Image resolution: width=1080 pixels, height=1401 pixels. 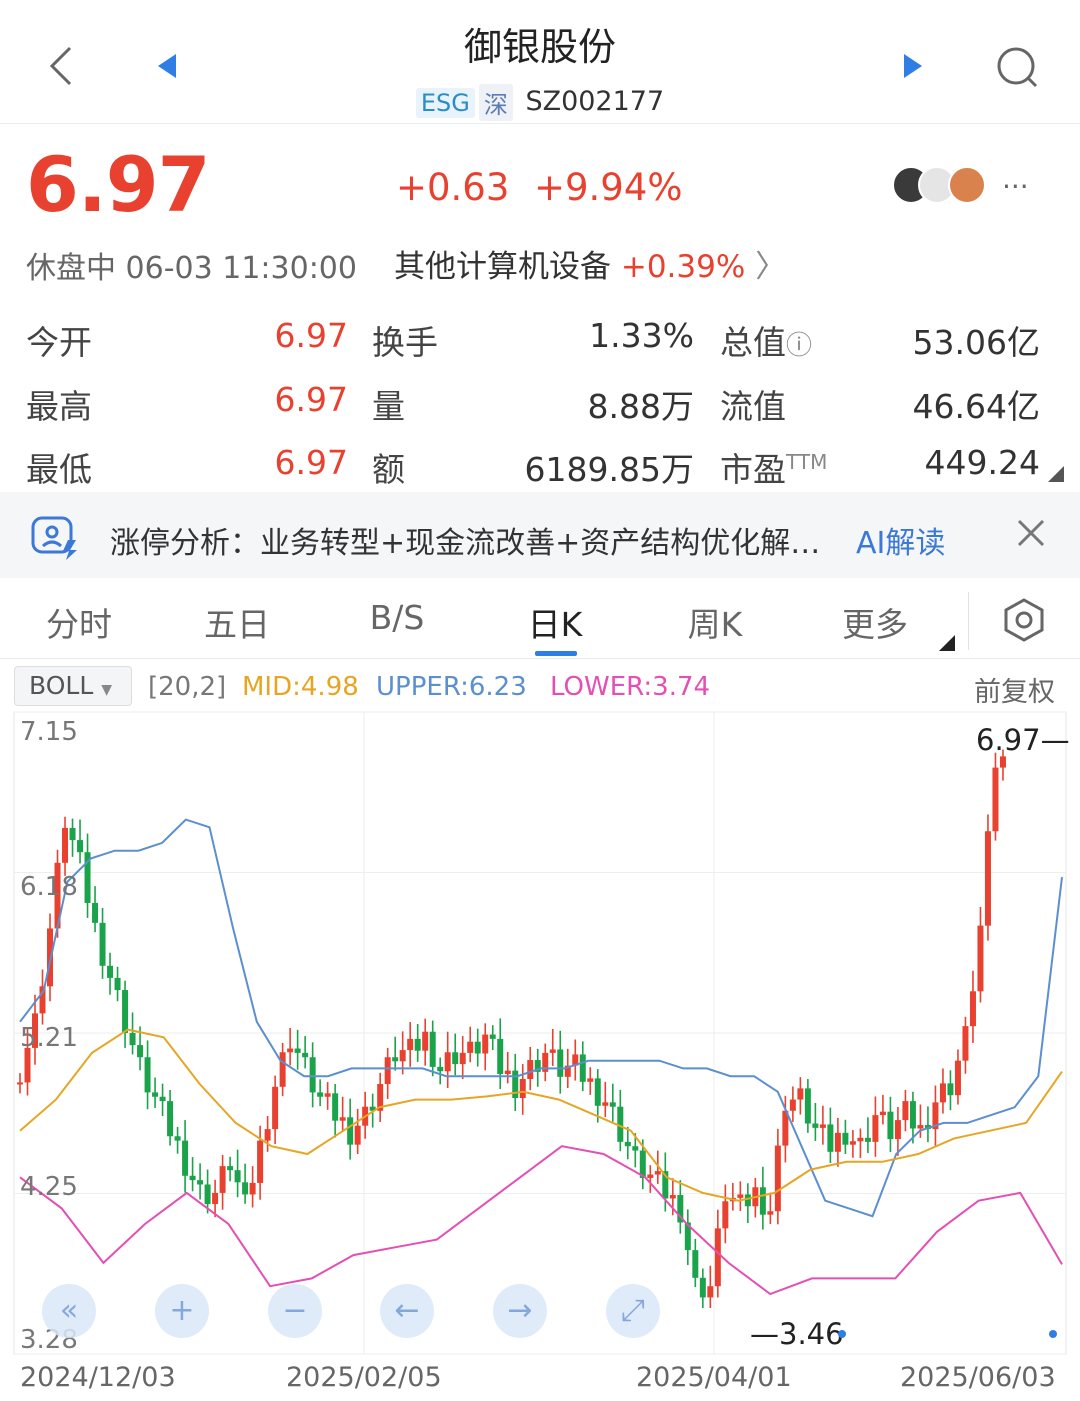 I want to click on ai-analysis-icon, so click(x=54, y=536).